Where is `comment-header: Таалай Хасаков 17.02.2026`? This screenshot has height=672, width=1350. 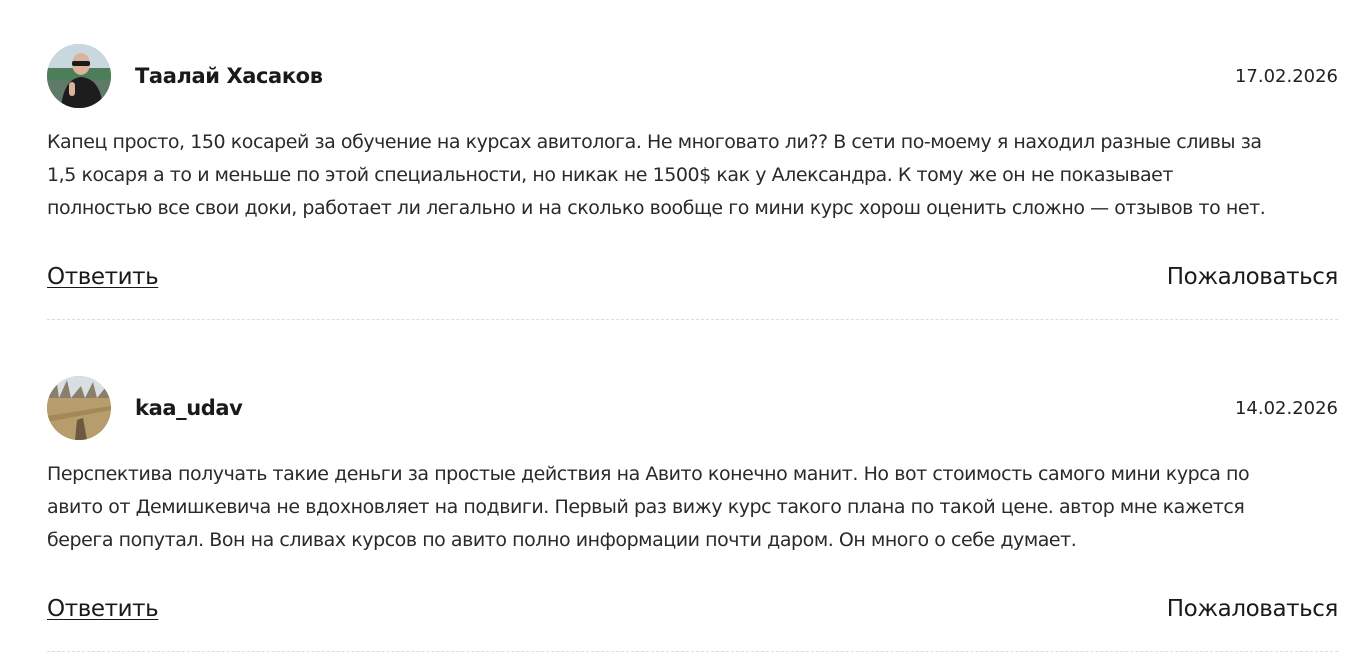
comment-header: Таалай Хасаков 17.02.2026 is located at coordinates (692, 76).